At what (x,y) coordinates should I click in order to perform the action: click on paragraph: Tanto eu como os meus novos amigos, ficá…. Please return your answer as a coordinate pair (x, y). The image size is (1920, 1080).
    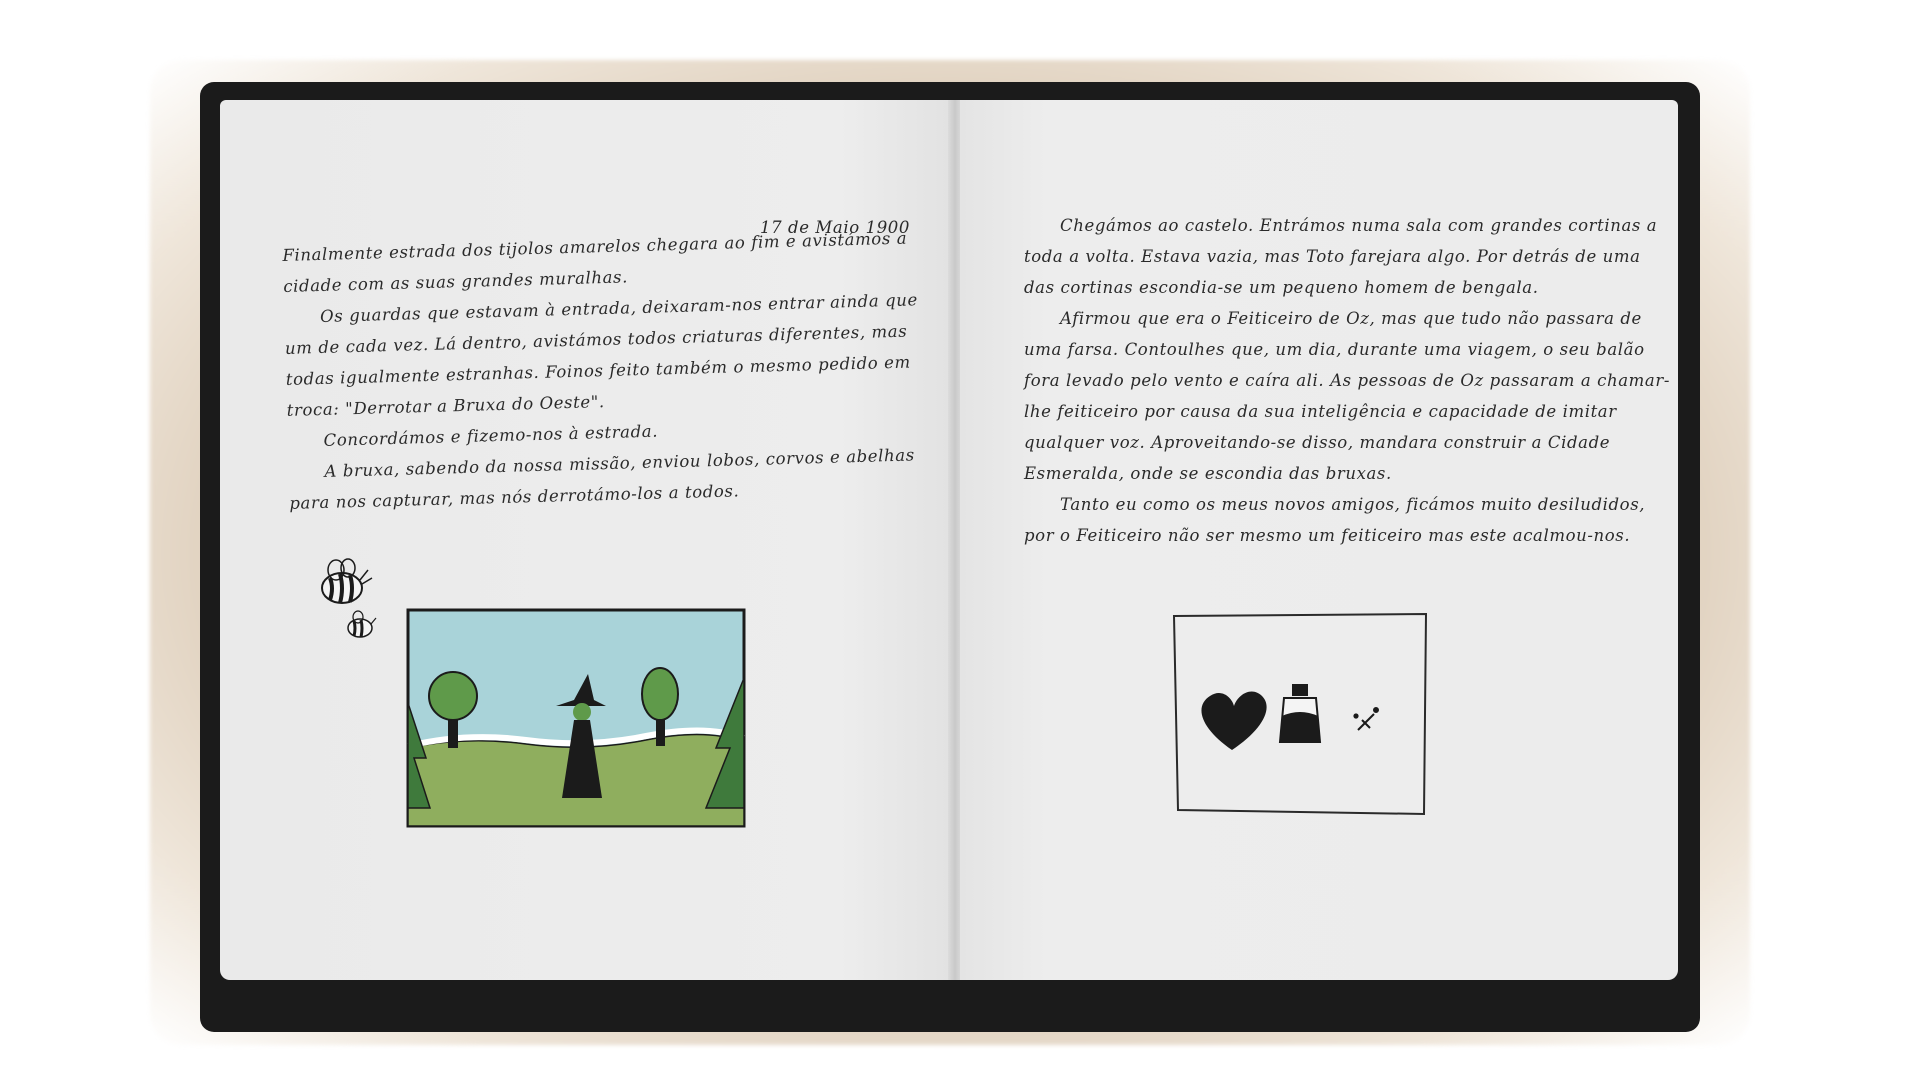
    Looking at the image, I should click on (1335, 520).